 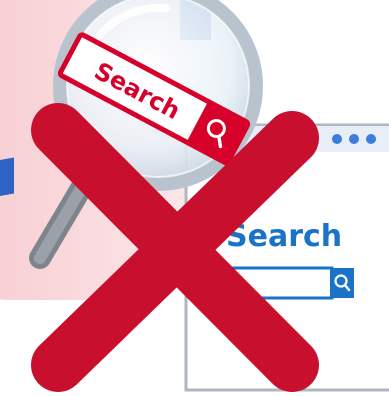 What do you see at coordinates (7, 176) in the screenshot?
I see `blue-accent-left` at bounding box center [7, 176].